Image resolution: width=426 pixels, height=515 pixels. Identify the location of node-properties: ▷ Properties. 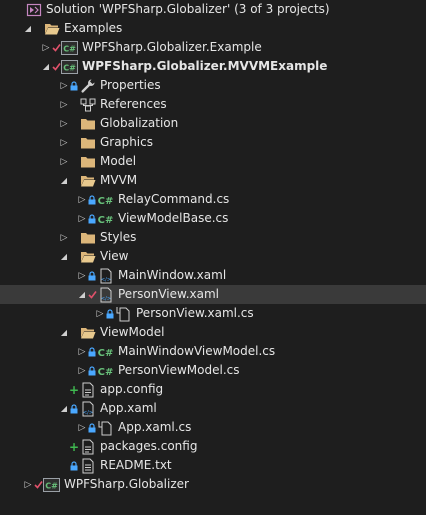
(213, 85).